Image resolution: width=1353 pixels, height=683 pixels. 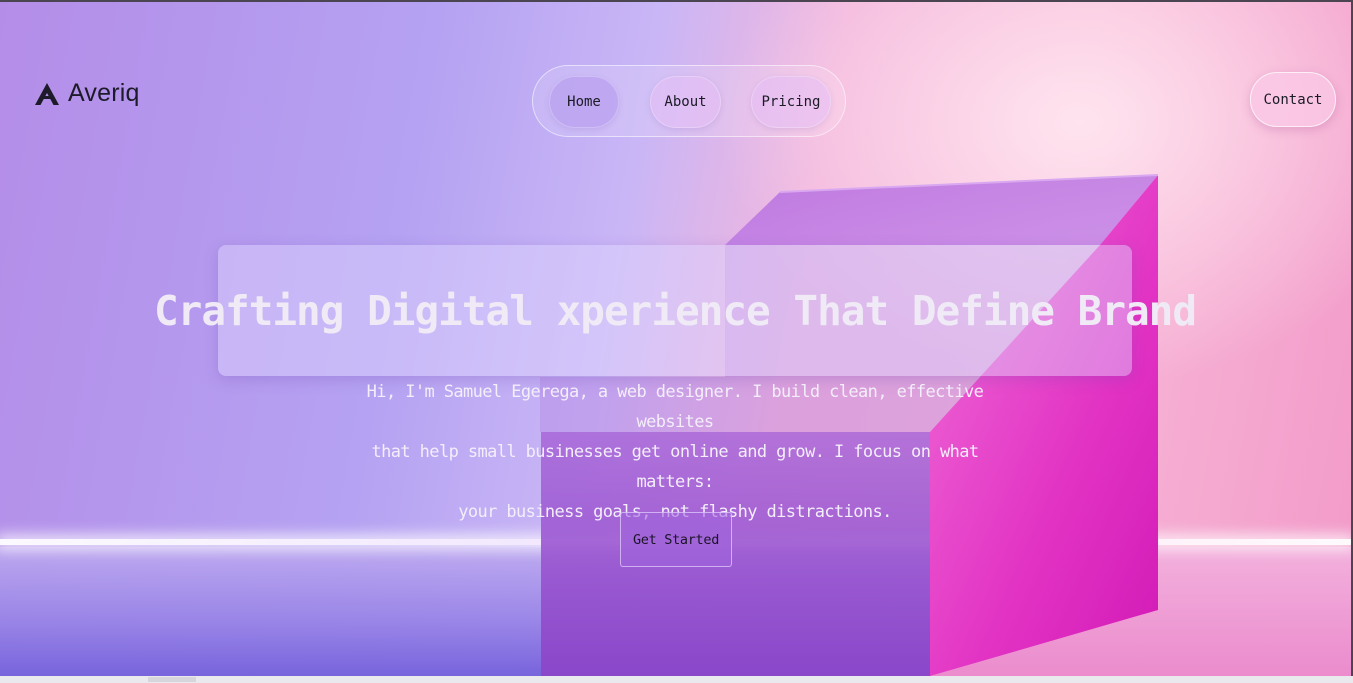 I want to click on brand-logo: Averiq, so click(x=87, y=93).